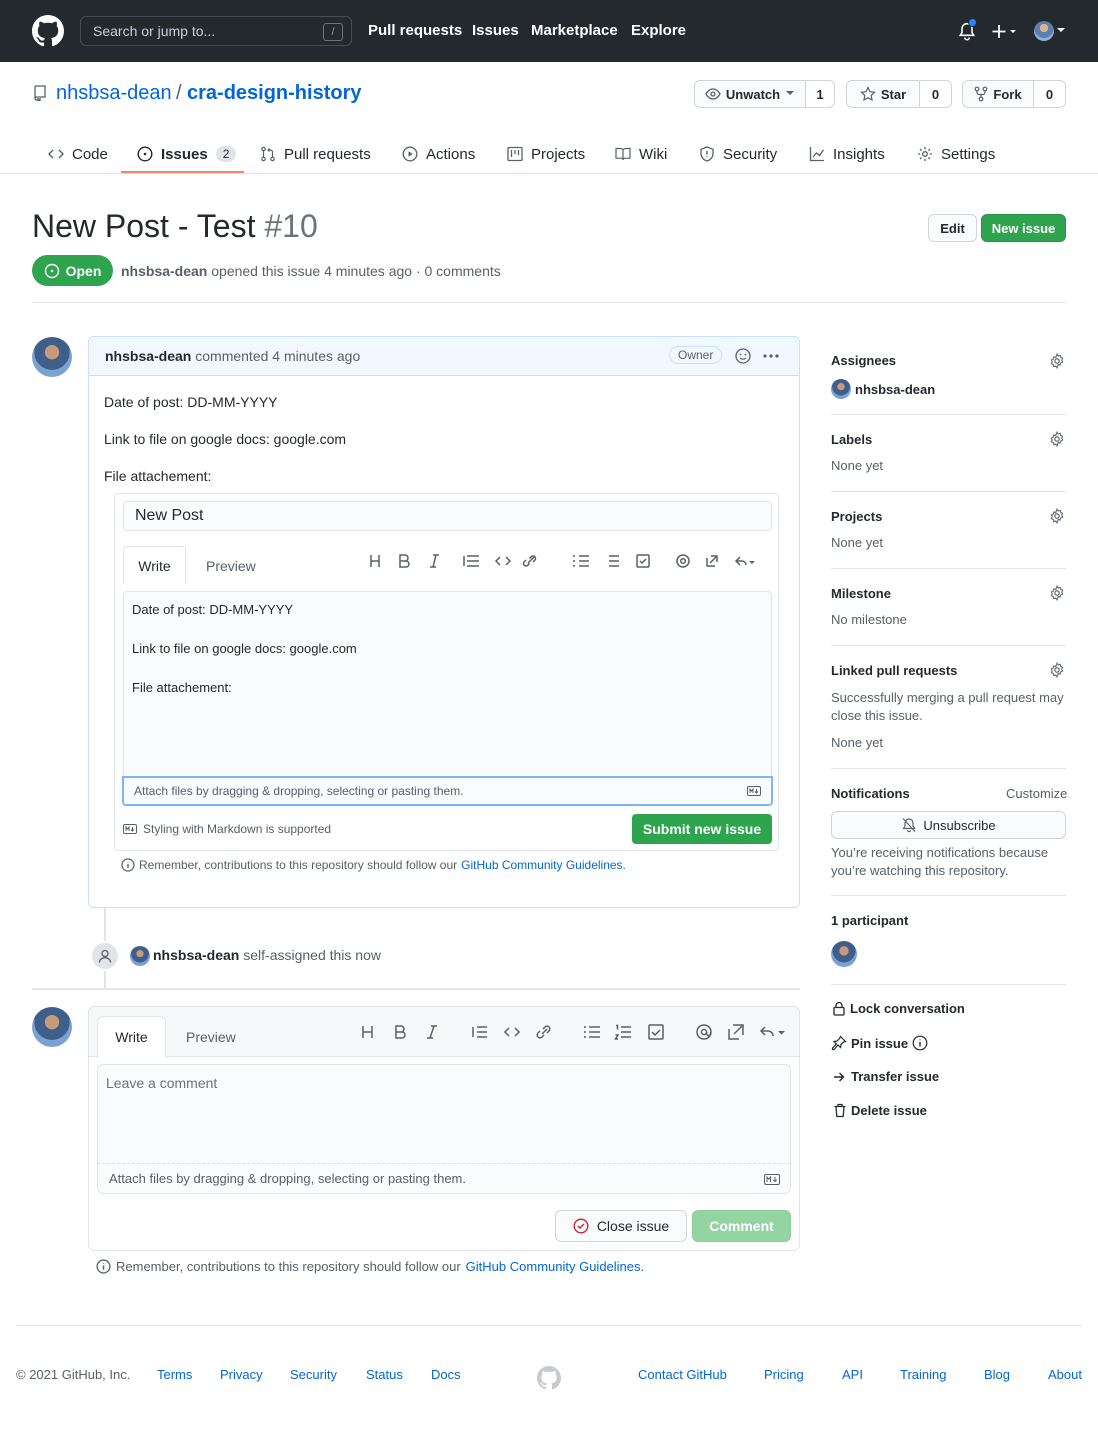 This screenshot has width=1098, height=1441. Describe the element at coordinates (658, 30) in the screenshot. I see `nav-explore: Explore` at that location.